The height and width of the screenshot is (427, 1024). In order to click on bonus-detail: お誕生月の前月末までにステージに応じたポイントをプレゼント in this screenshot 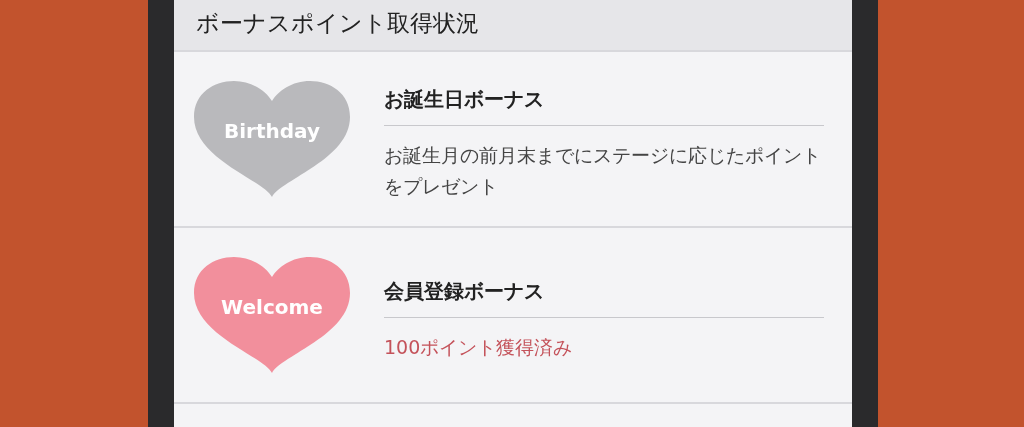, I will do `click(603, 171)`.